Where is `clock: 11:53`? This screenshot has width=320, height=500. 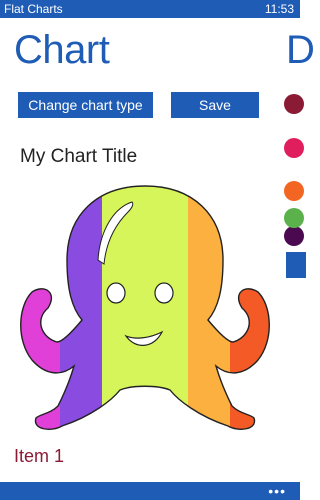
clock: 11:53 is located at coordinates (279, 9).